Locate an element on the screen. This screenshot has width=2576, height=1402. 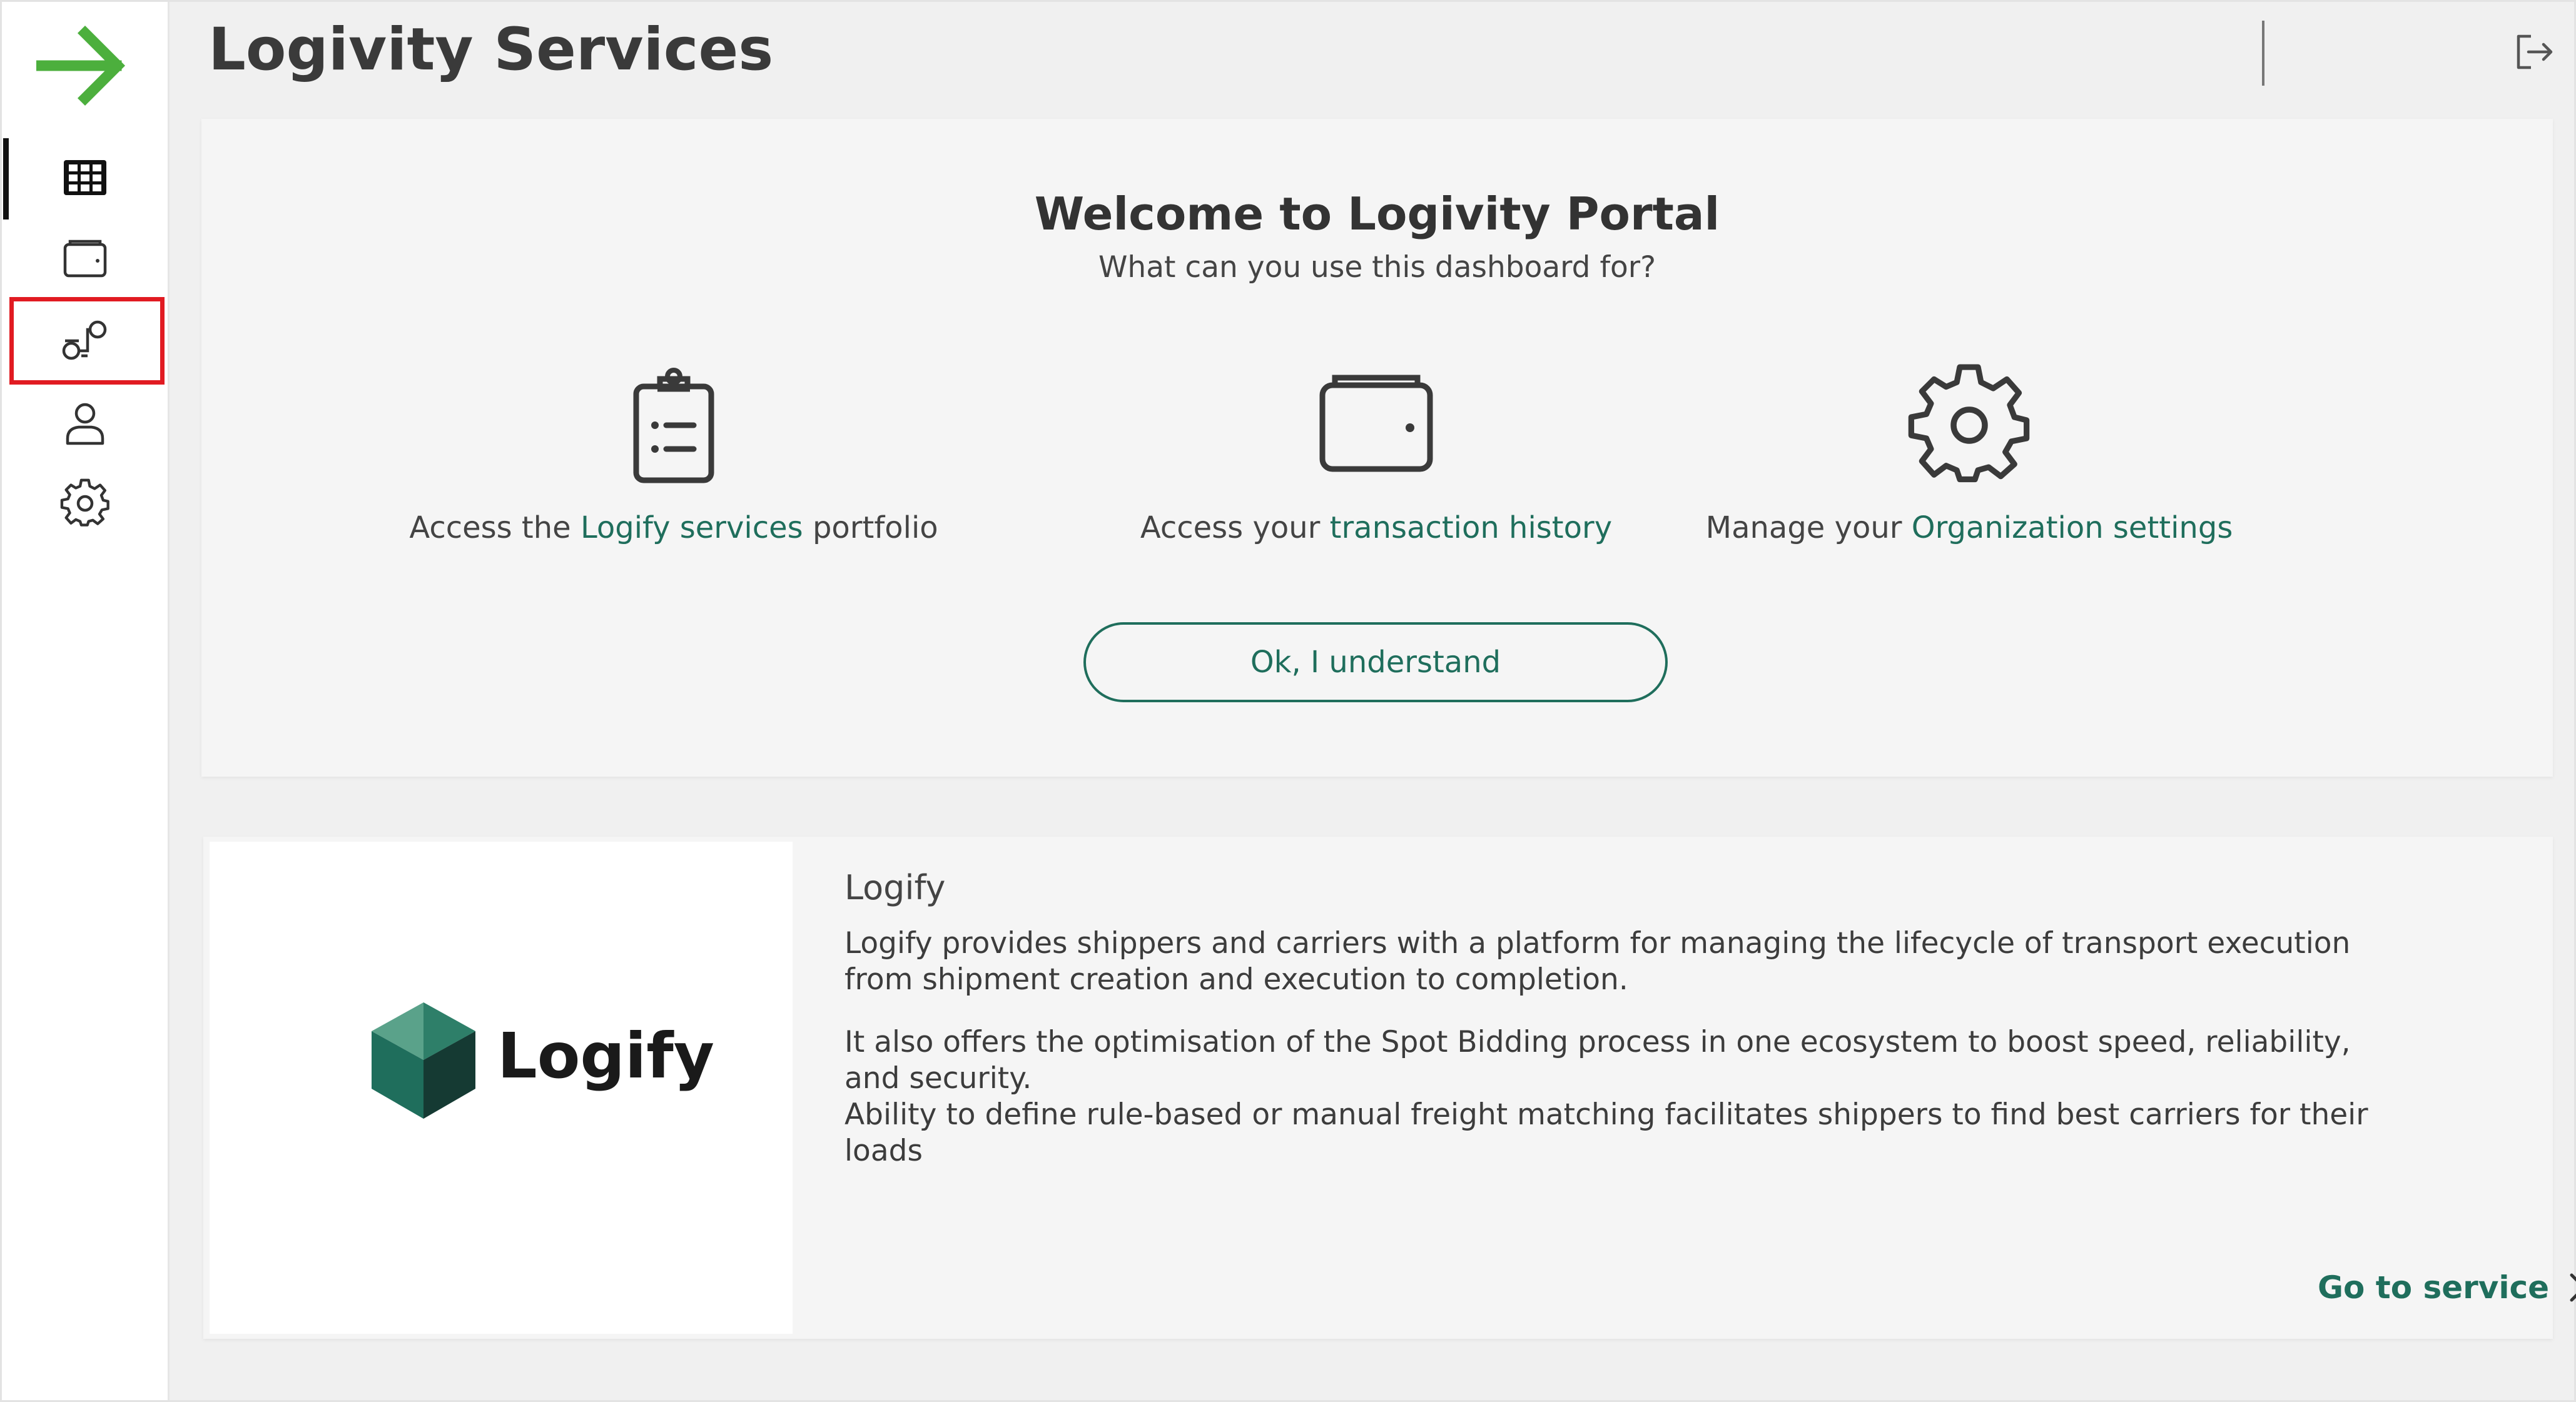
user-icon is located at coordinates (85, 424).